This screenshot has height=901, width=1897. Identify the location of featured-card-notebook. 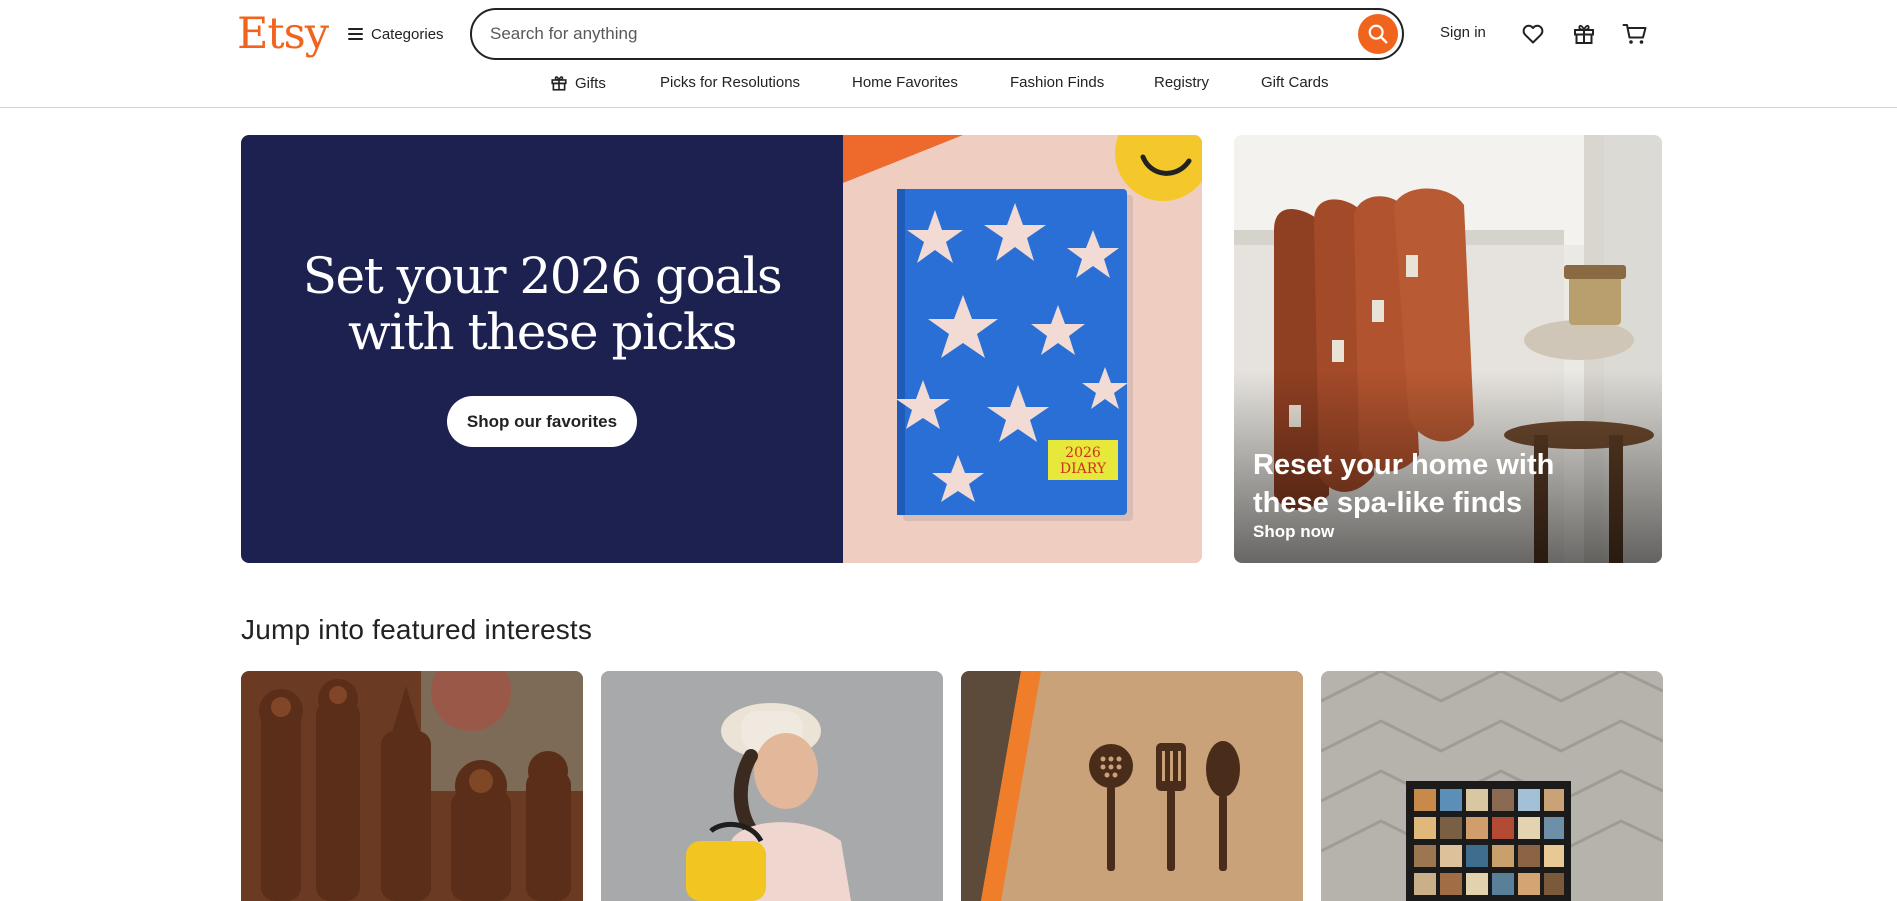
(1132, 786).